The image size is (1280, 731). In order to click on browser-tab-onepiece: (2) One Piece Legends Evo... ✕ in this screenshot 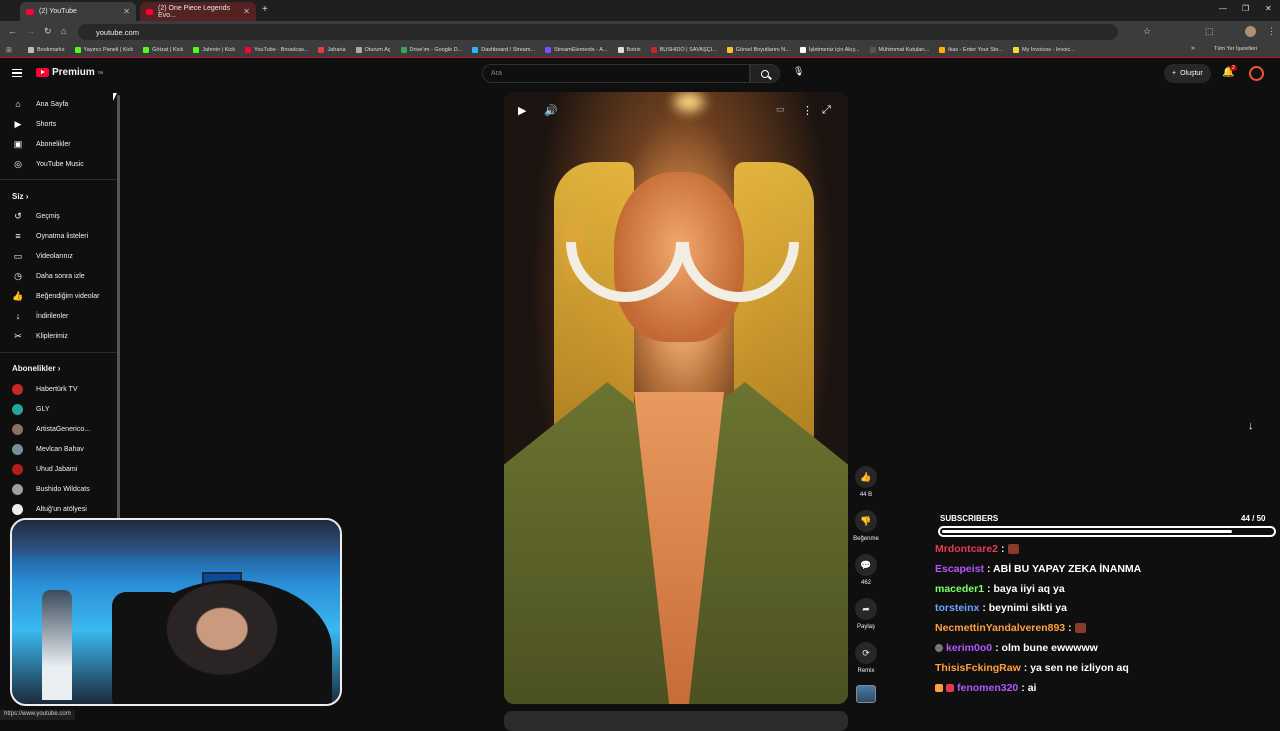, I will do `click(198, 11)`.